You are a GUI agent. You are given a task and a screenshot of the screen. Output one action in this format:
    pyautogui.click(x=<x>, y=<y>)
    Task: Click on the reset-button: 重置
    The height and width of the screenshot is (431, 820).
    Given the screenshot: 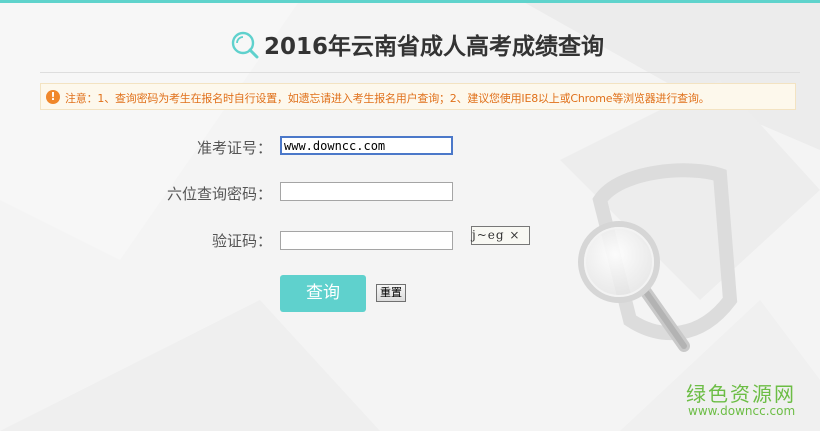 What is the action you would take?
    pyautogui.click(x=391, y=293)
    